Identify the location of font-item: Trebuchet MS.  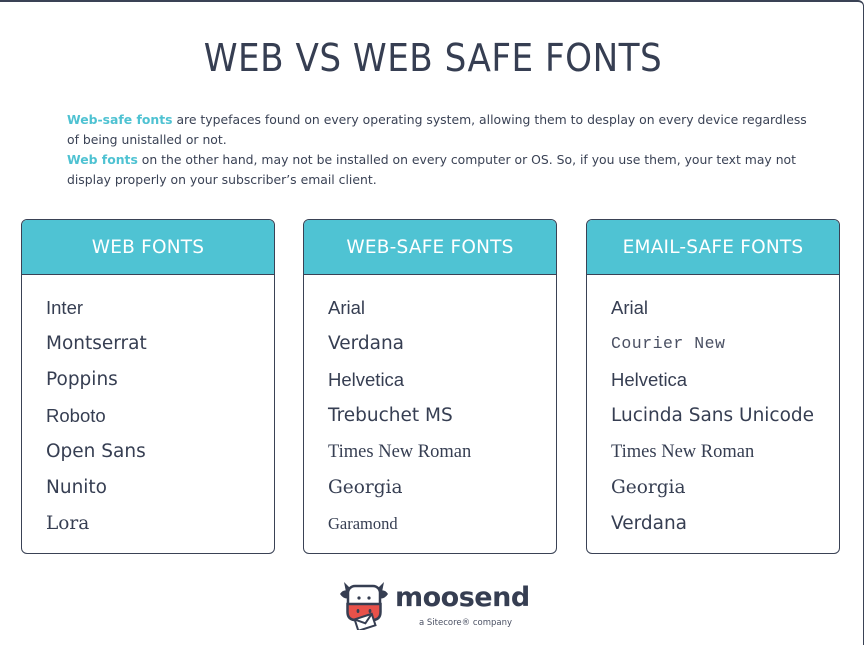
(390, 415).